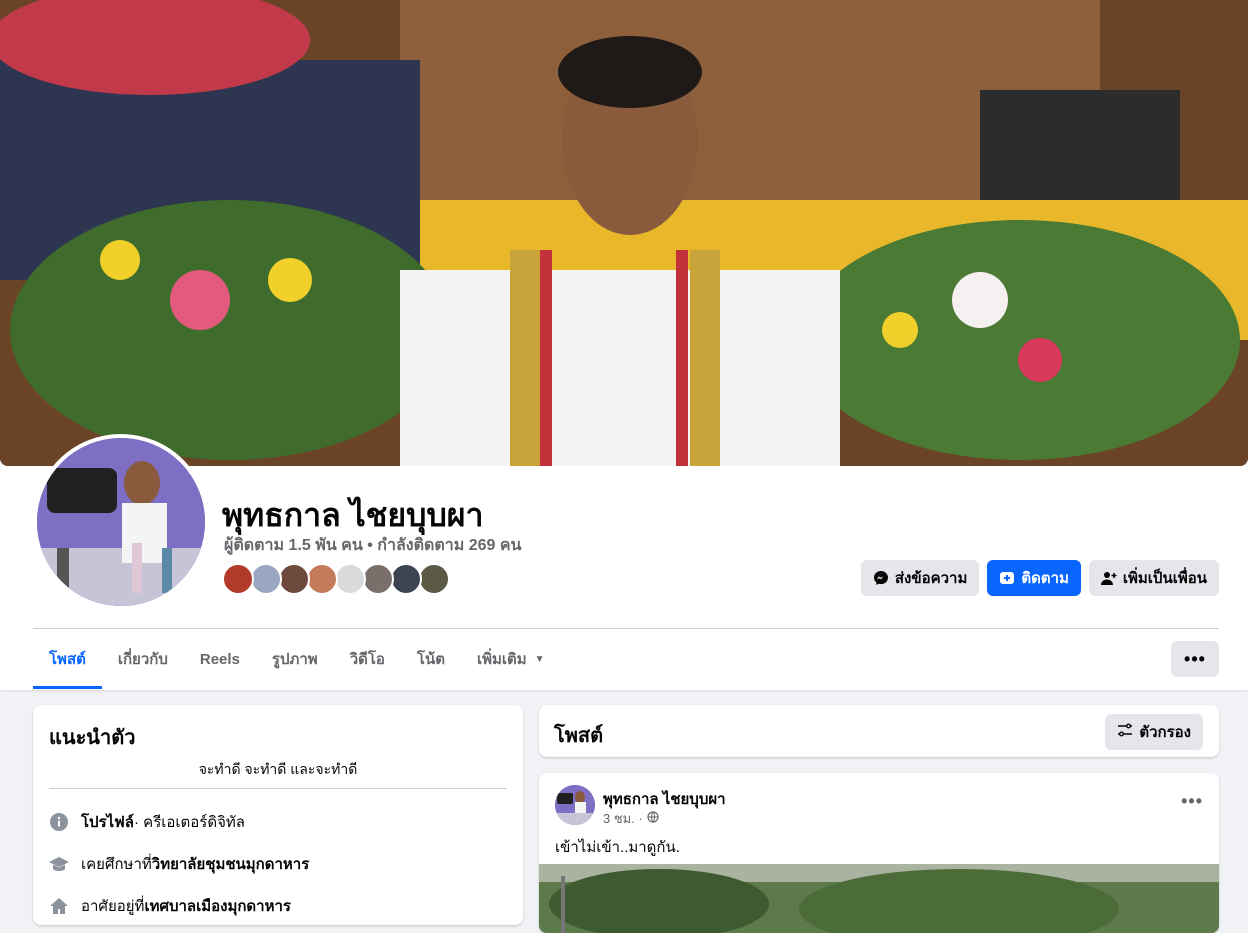 The height and width of the screenshot is (933, 1248). I want to click on tab-videos: วิดีโอ, so click(367, 659).